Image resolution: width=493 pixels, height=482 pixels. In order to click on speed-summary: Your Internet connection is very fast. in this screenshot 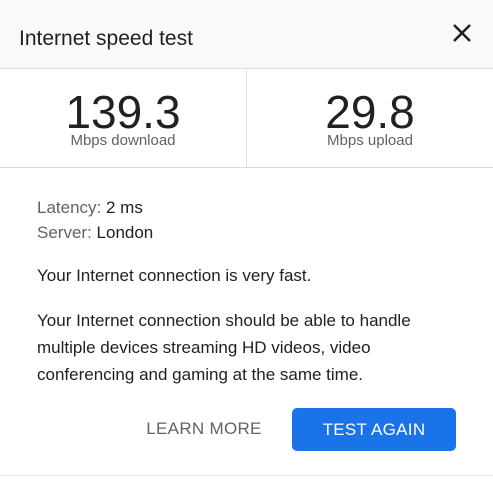, I will do `click(174, 275)`.